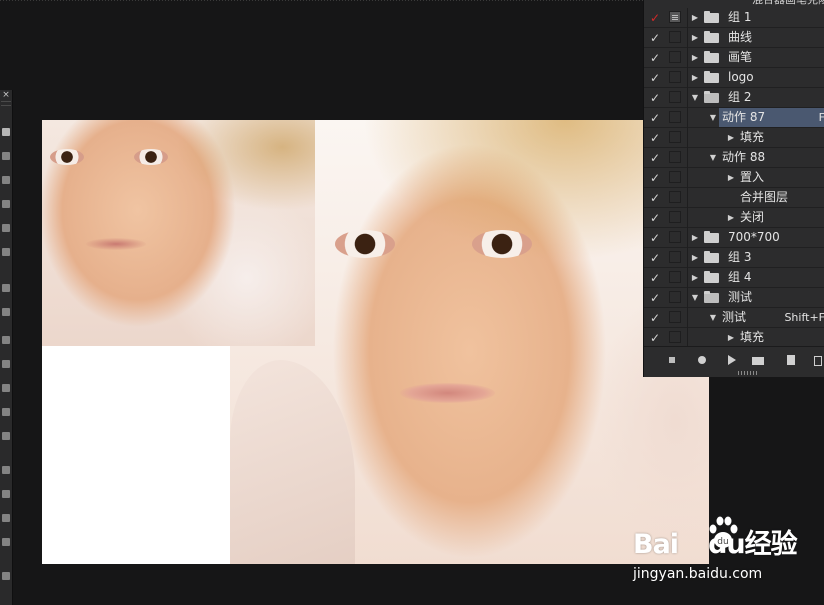 The image size is (824, 605). Describe the element at coordinates (6, 364) in the screenshot. I see `history-brush-tool-icon` at that location.